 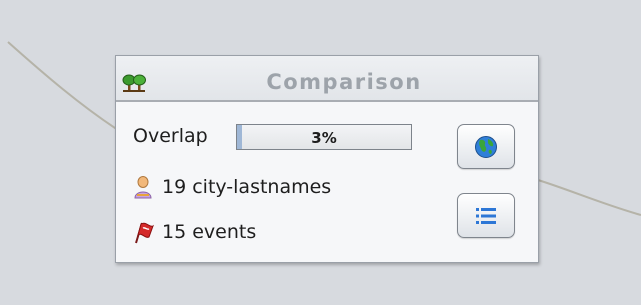 I want to click on list-icon, so click(x=486, y=215).